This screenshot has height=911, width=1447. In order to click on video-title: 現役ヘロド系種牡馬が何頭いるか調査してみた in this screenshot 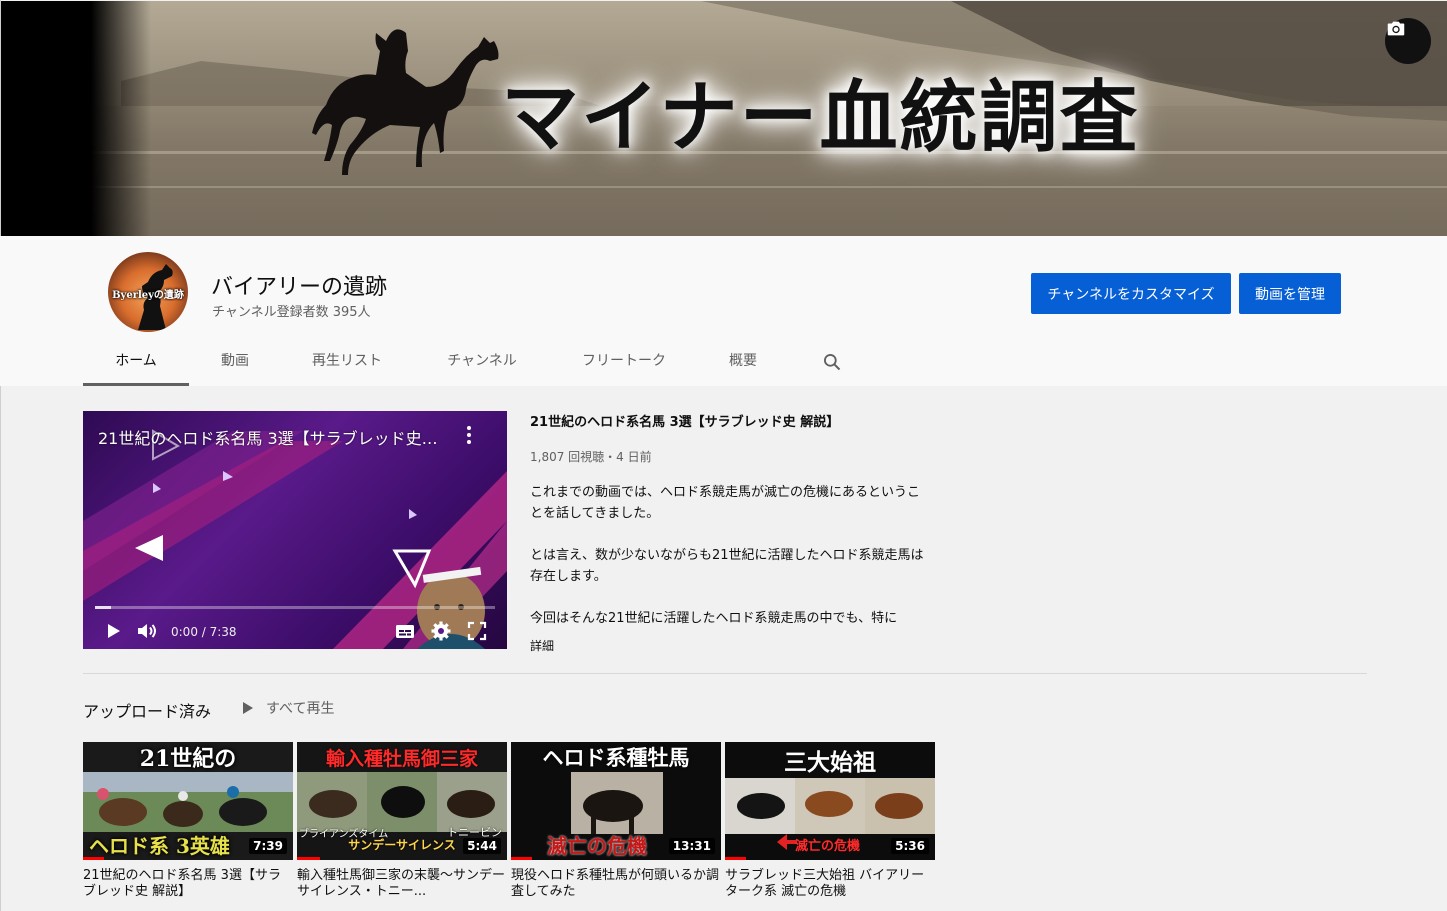, I will do `click(616, 884)`.